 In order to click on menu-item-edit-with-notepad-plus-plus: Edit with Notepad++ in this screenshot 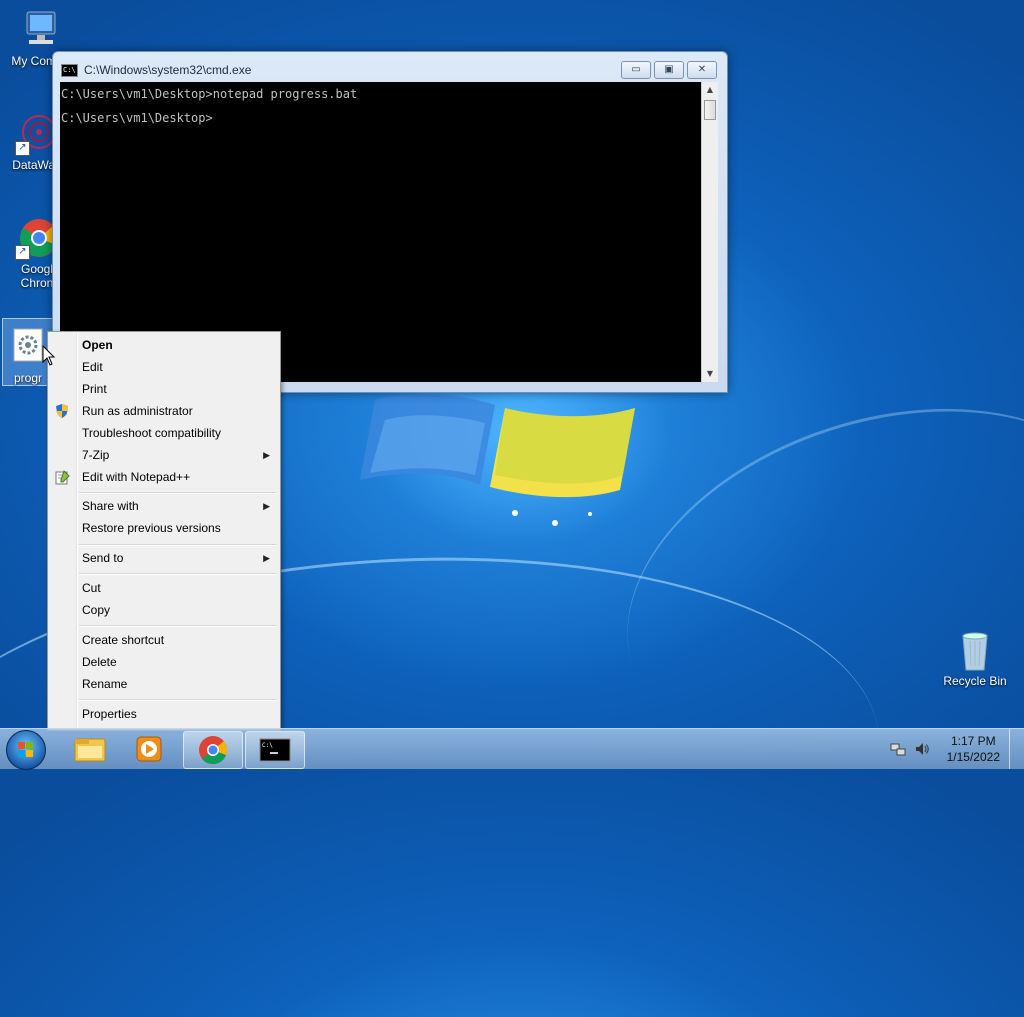, I will do `click(164, 477)`.